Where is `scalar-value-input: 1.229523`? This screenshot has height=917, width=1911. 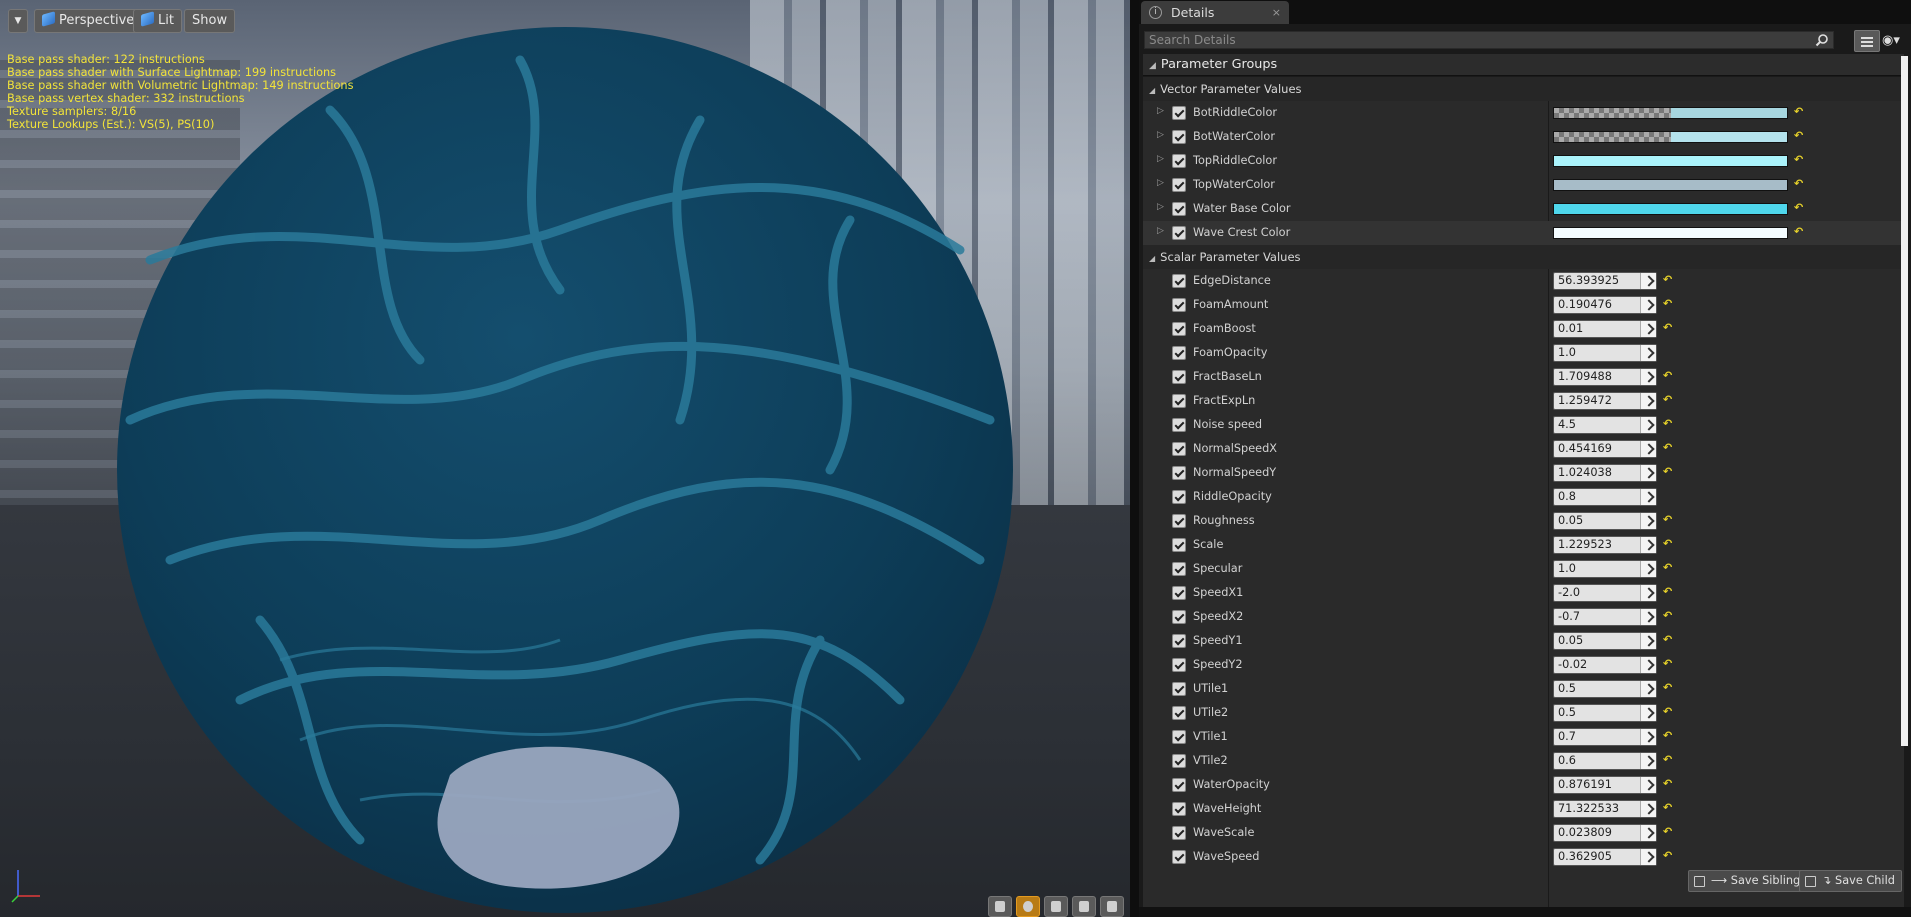
scalar-value-input: 1.229523 is located at coordinates (1605, 545).